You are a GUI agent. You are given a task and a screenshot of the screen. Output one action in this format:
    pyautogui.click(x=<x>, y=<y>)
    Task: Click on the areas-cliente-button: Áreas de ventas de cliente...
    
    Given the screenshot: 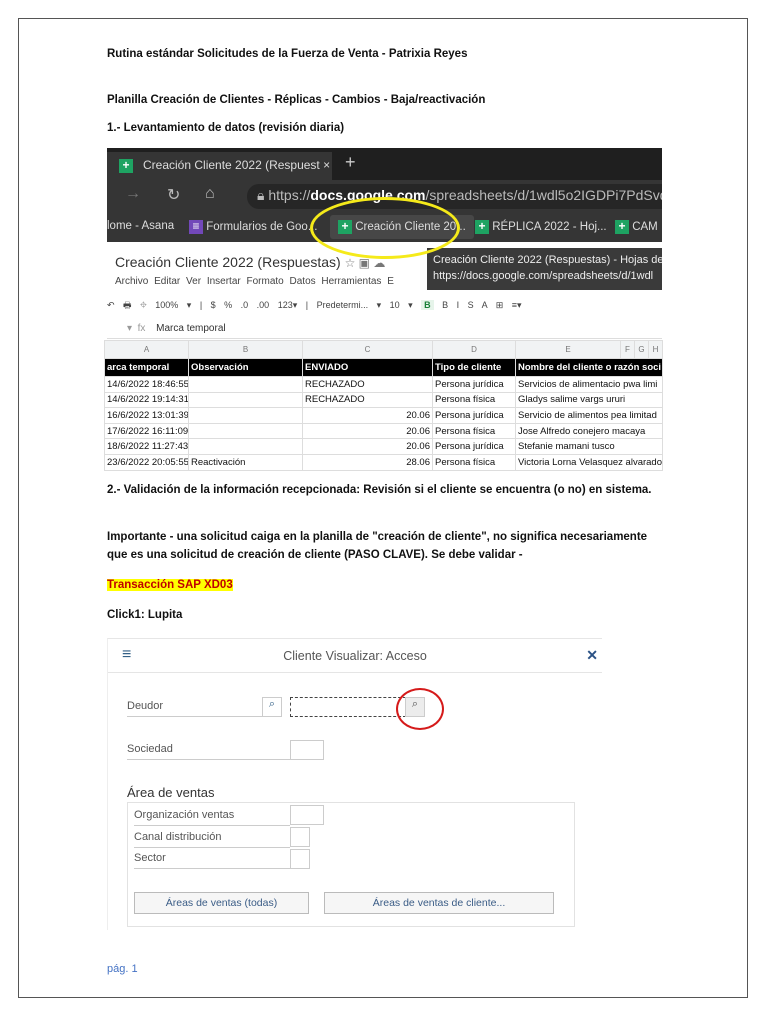 What is the action you would take?
    pyautogui.click(x=439, y=903)
    